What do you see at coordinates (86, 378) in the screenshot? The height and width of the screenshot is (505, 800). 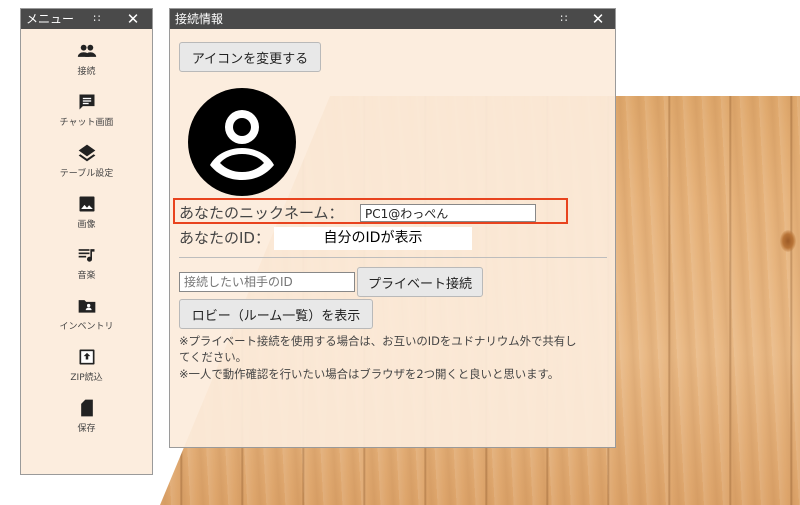 I see `menu-item-label: ZIP読込` at bounding box center [86, 378].